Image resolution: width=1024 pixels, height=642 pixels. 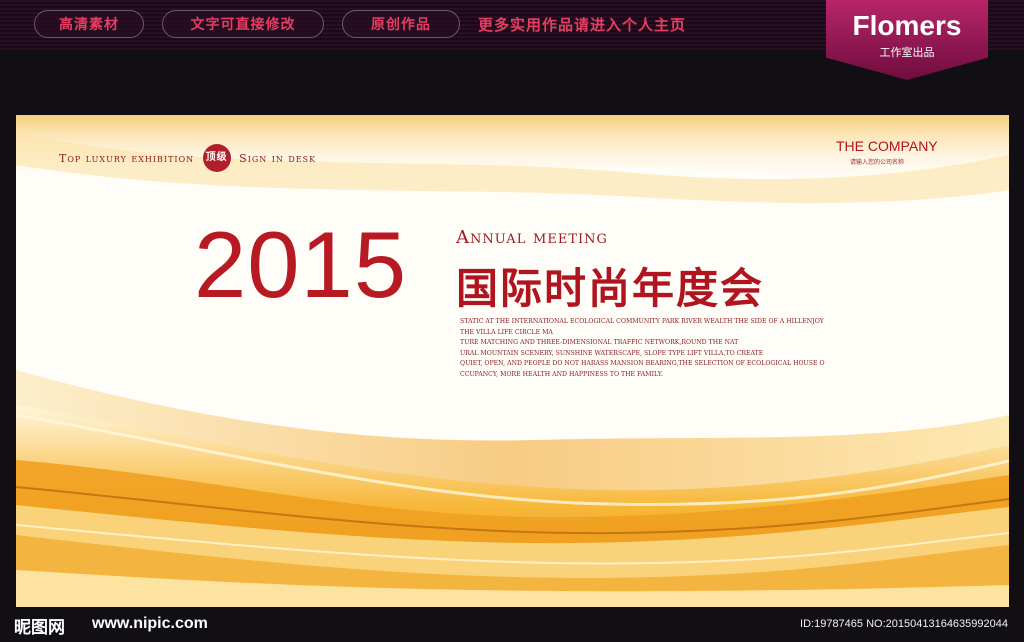 What do you see at coordinates (610, 288) in the screenshot?
I see `event-title-chinese: 国际时尚年度会` at bounding box center [610, 288].